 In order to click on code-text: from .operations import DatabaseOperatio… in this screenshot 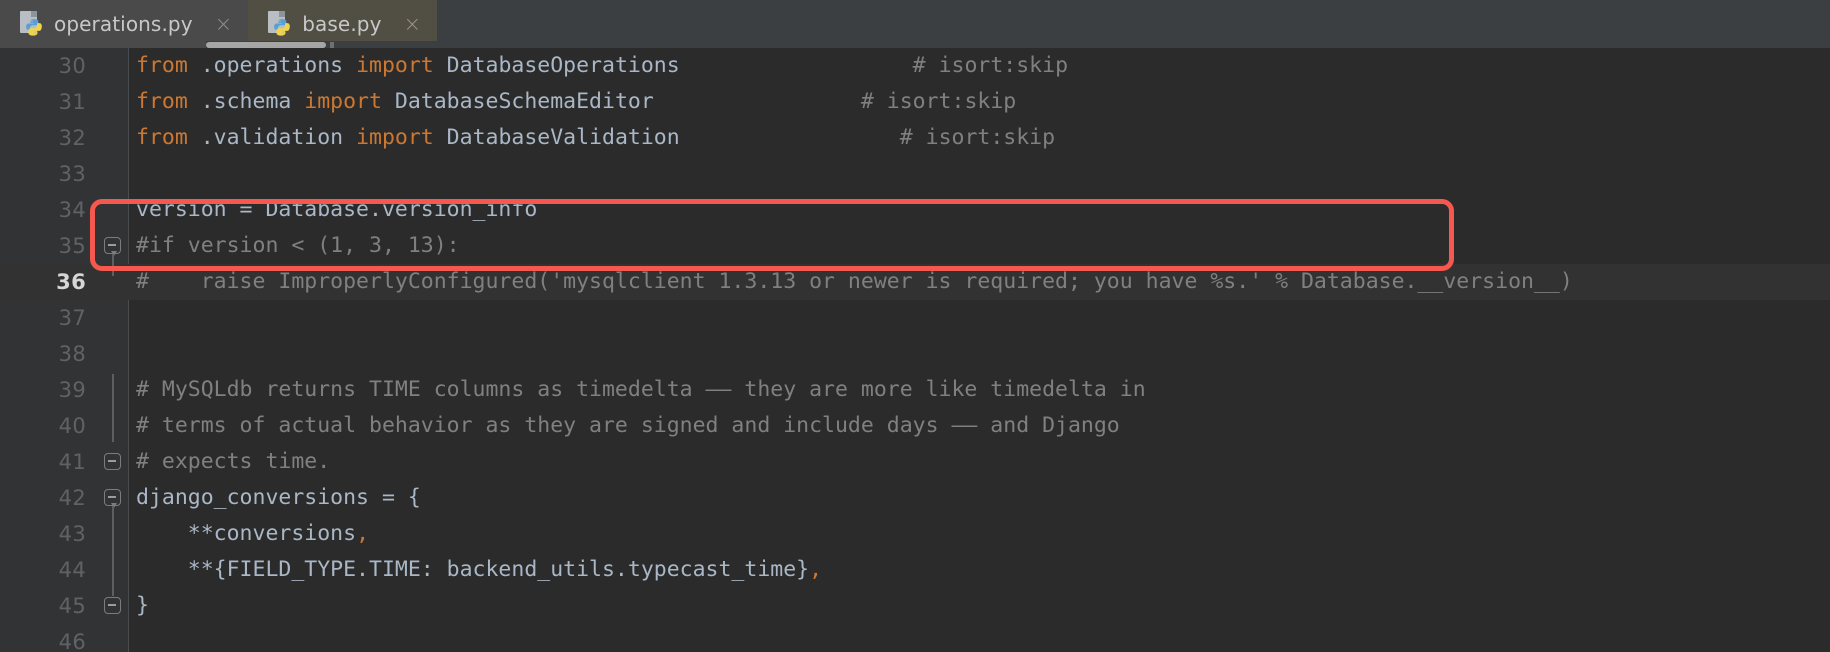, I will do `click(602, 66)`.